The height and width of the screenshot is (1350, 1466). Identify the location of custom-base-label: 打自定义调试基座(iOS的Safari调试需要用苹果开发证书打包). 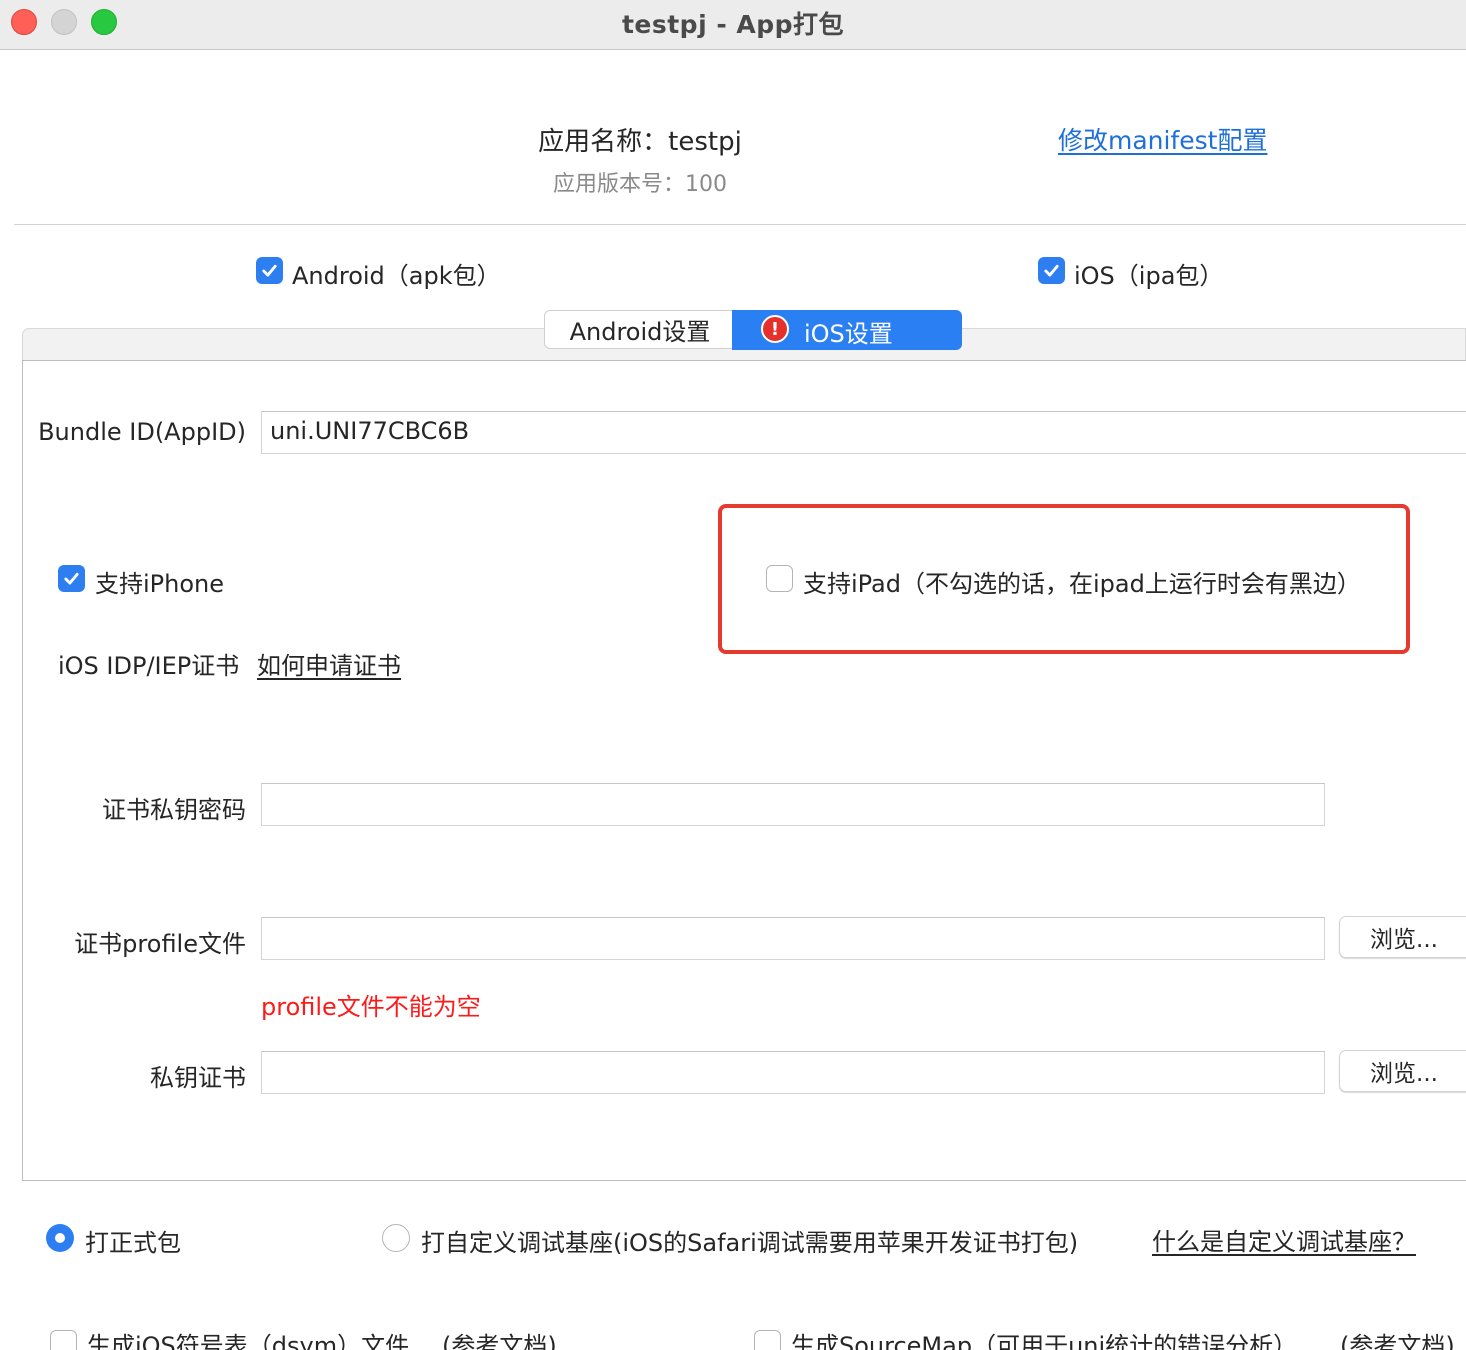
(750, 1243).